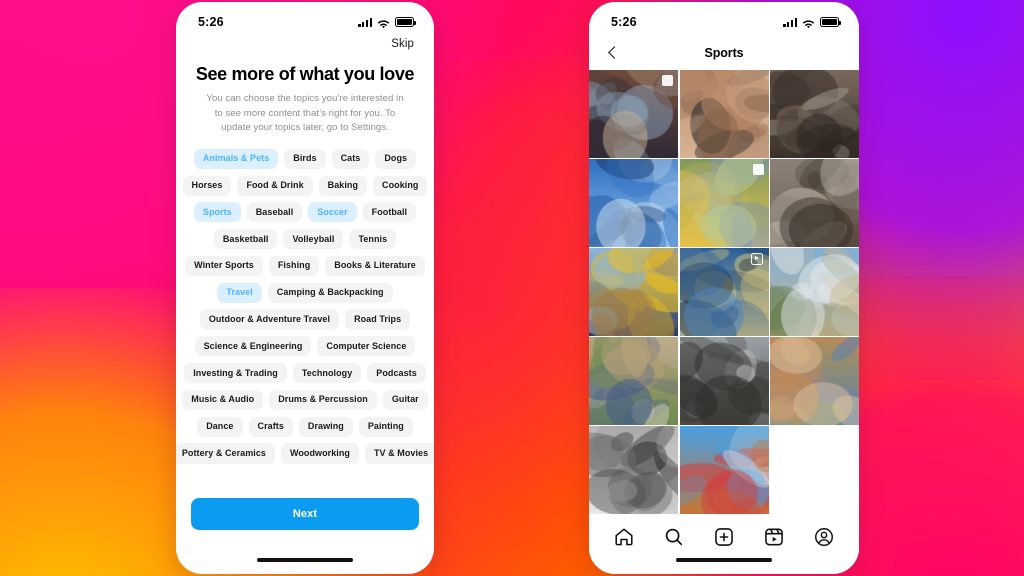 Image resolution: width=1024 pixels, height=576 pixels. I want to click on topic-chip-row: Travel Camping & Backpacking, so click(305, 292).